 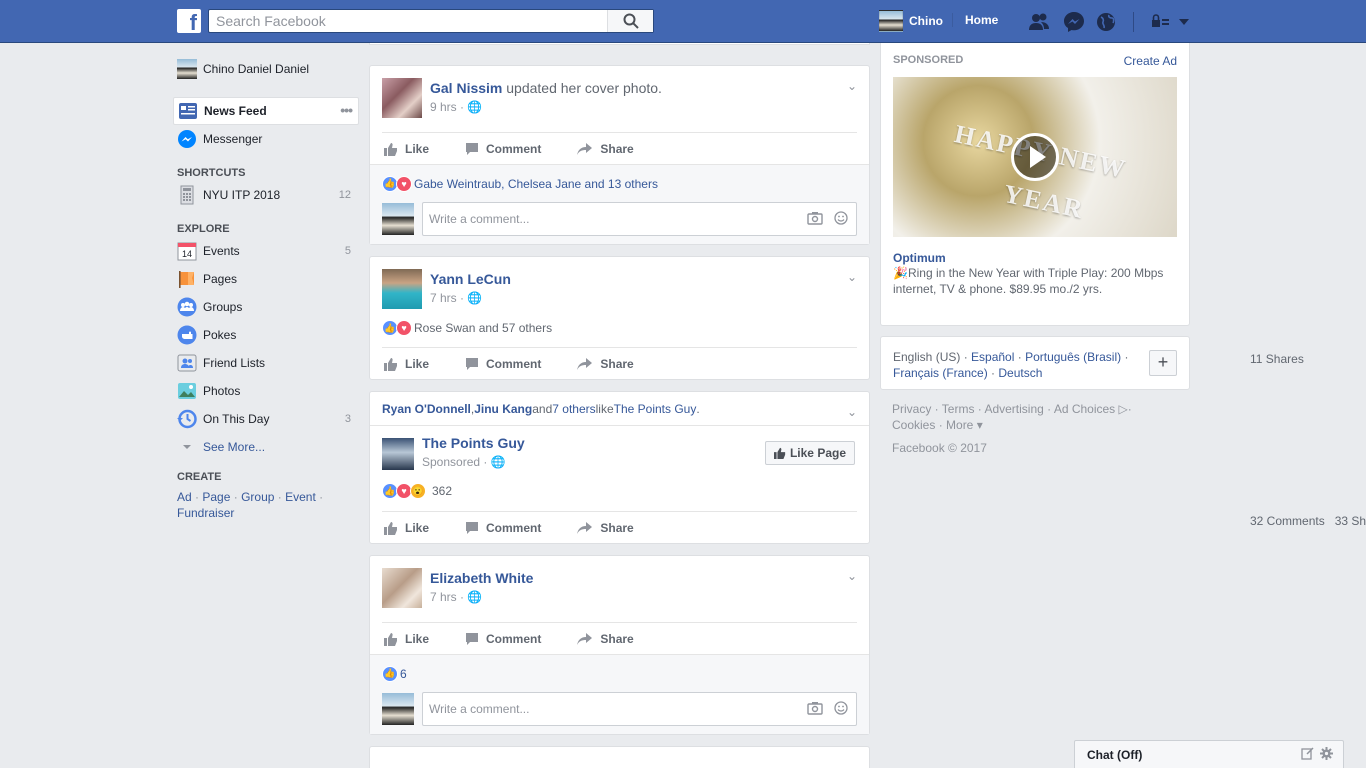 I want to click on shares-count: 11 Shares, so click(x=1308, y=359).